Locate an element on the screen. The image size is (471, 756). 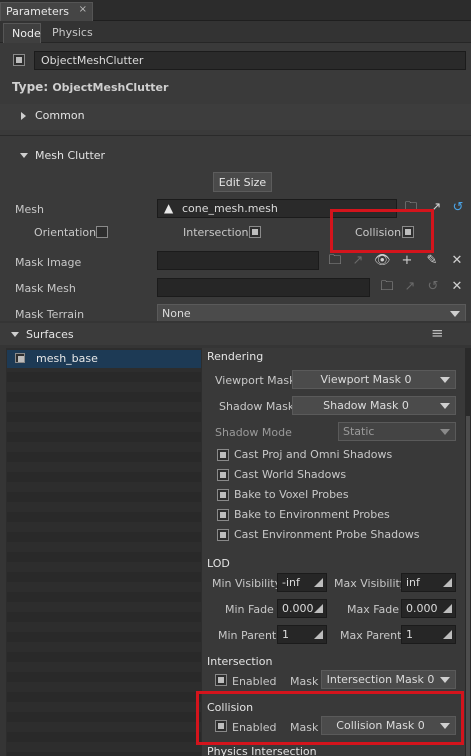
menu-icon: ≡ is located at coordinates (437, 333).